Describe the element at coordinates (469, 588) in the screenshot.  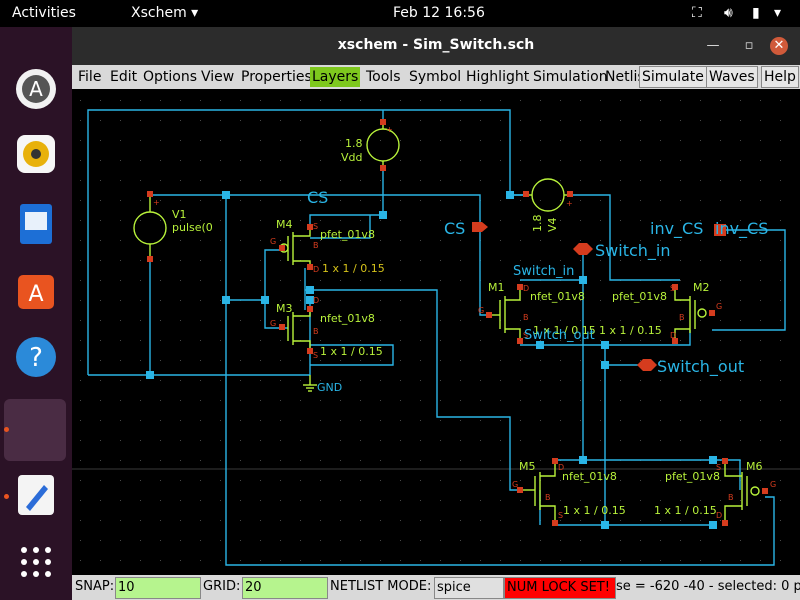
I see `netlist-mode-value: spice` at that location.